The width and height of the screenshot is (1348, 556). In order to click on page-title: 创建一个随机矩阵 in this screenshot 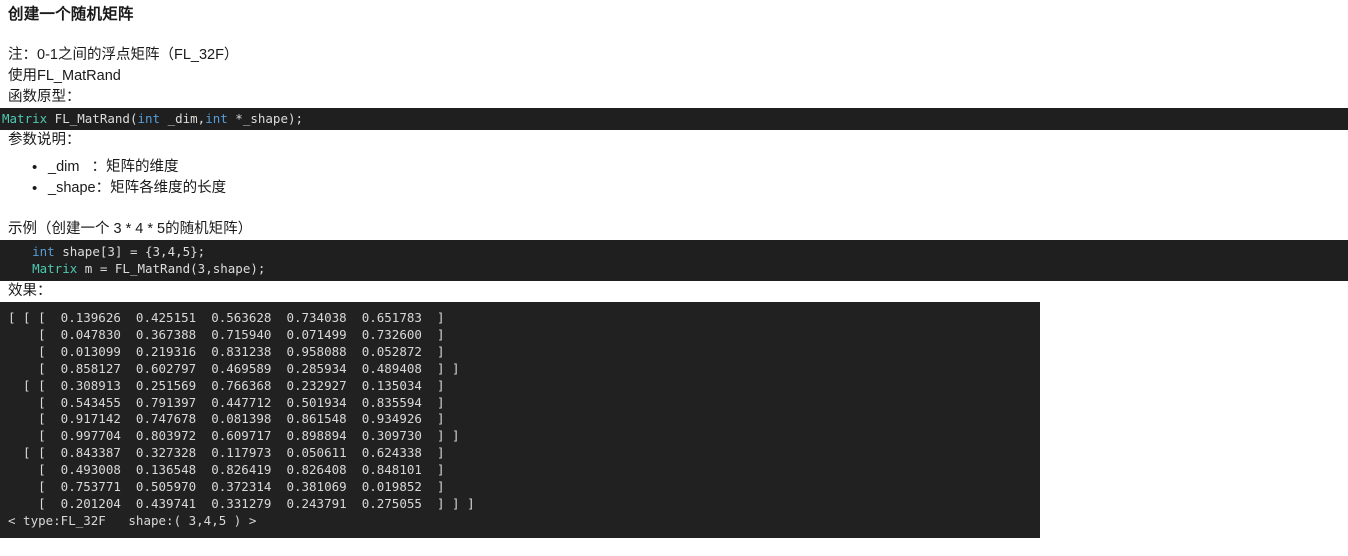, I will do `click(71, 14)`.